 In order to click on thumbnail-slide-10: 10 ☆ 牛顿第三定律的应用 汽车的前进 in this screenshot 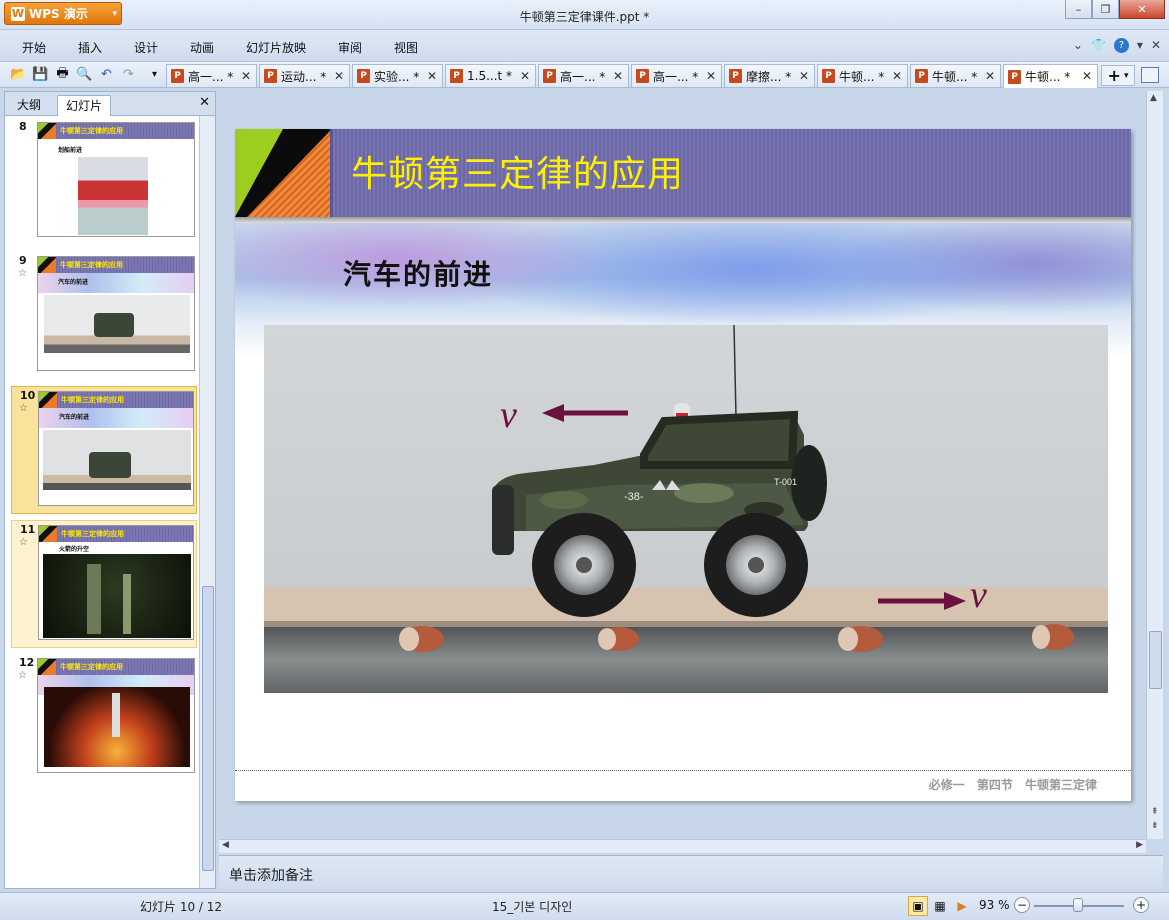, I will do `click(104, 450)`.